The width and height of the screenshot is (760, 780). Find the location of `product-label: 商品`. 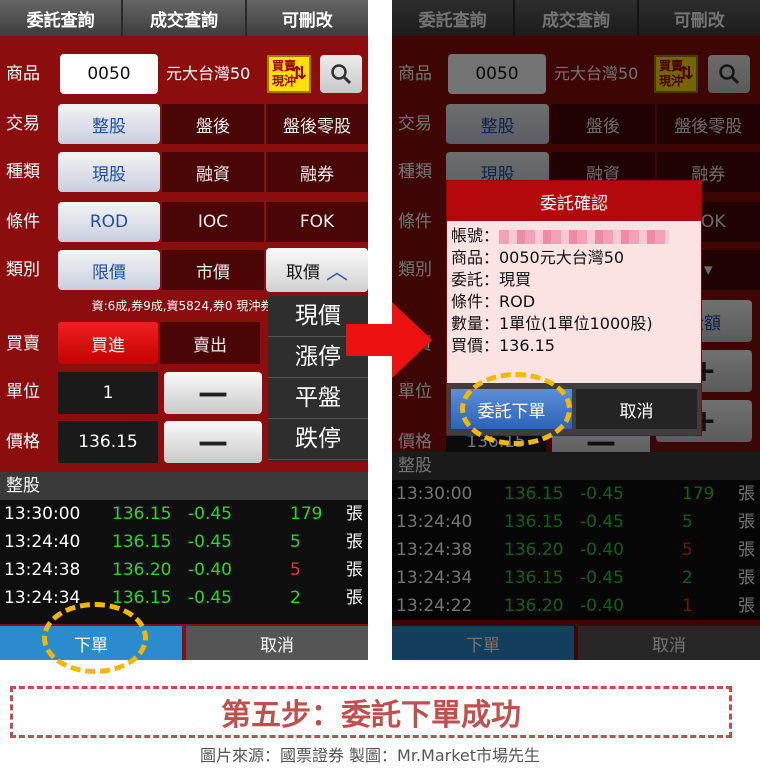

product-label: 商品 is located at coordinates (23, 74).